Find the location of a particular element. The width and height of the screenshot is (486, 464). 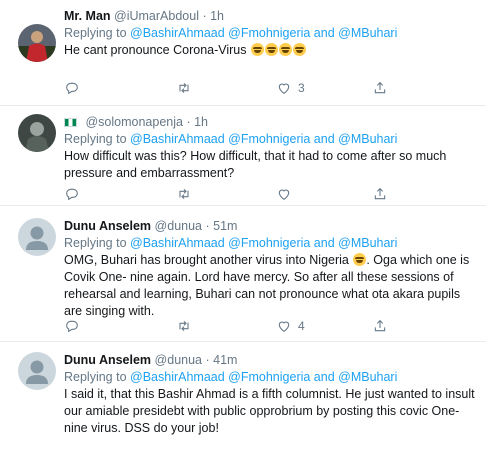

like-count: 3 is located at coordinates (301, 88).